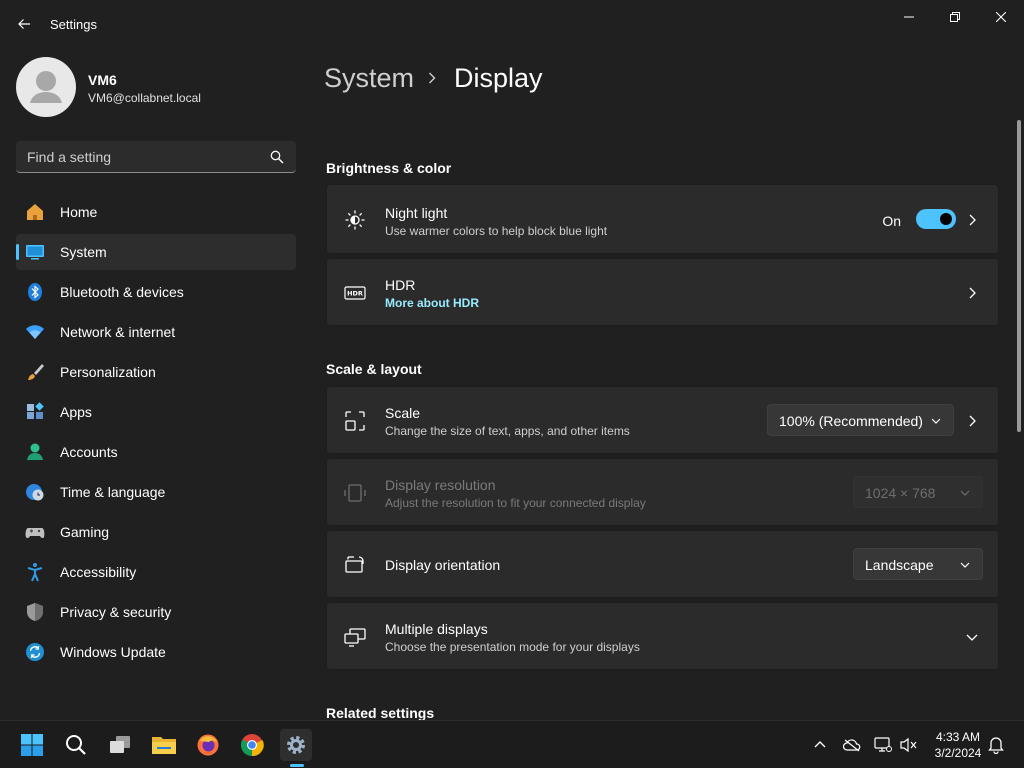 The height and width of the screenshot is (768, 1024). I want to click on apps-icon, so click(35, 410).